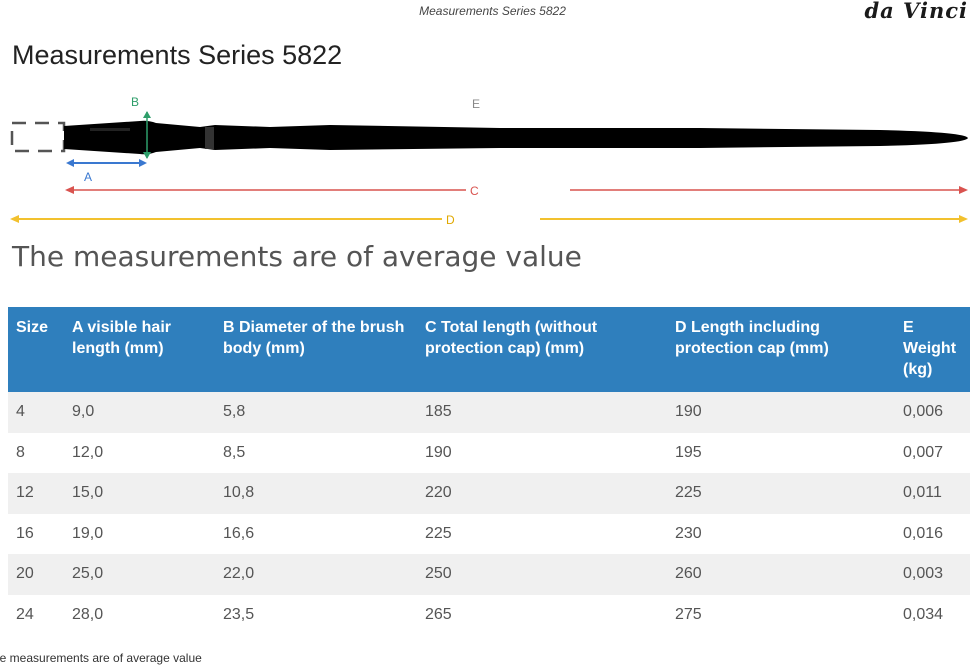 This screenshot has height=672, width=970. Describe the element at coordinates (781, 493) in the screenshot. I see `cell-length-with-cap: 225` at that location.